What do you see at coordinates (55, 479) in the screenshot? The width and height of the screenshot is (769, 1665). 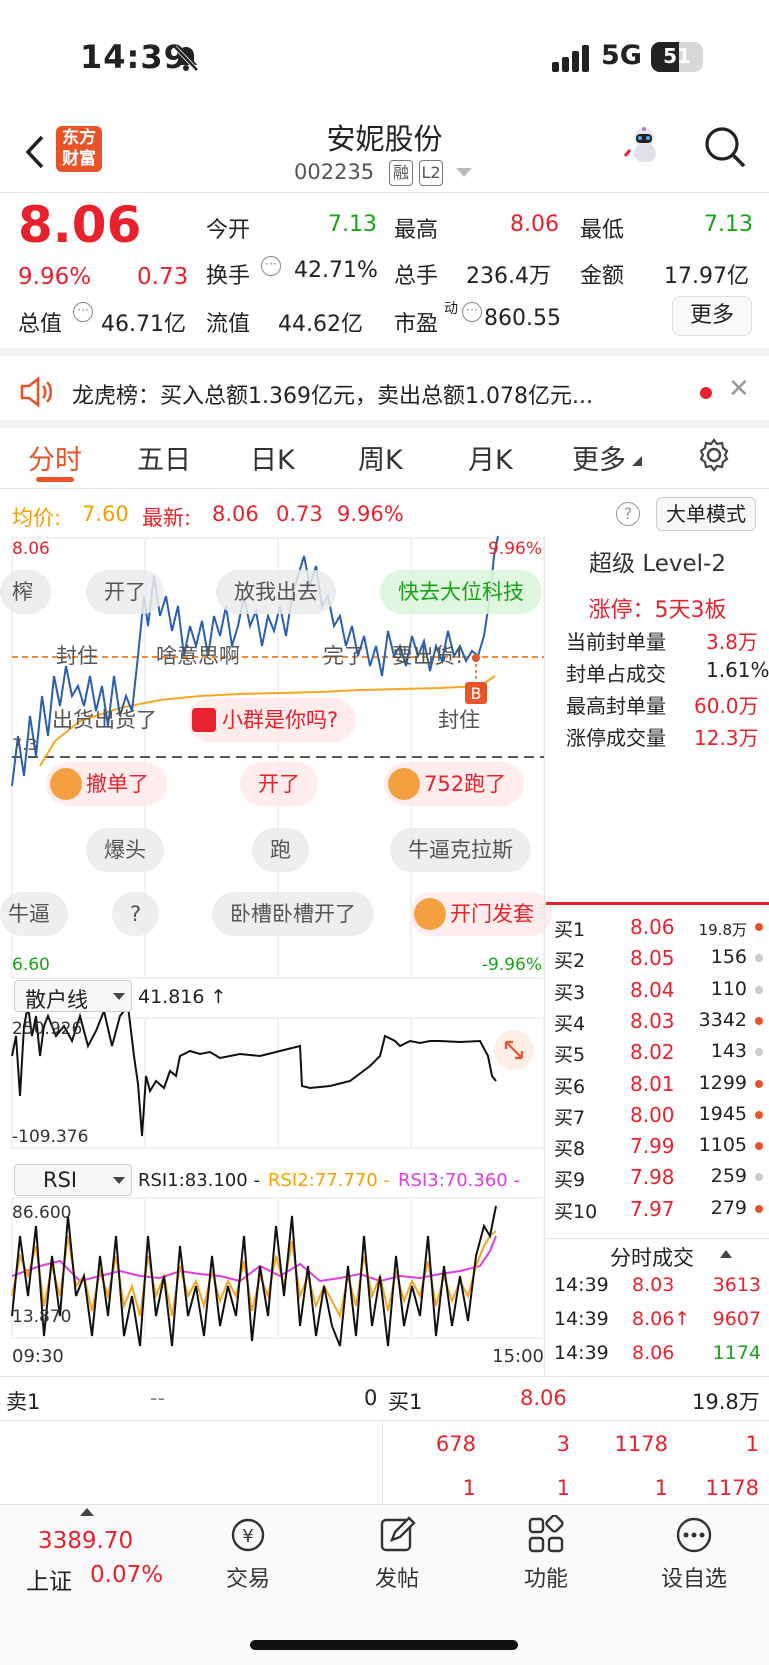 I see `active-tab-indicator` at bounding box center [55, 479].